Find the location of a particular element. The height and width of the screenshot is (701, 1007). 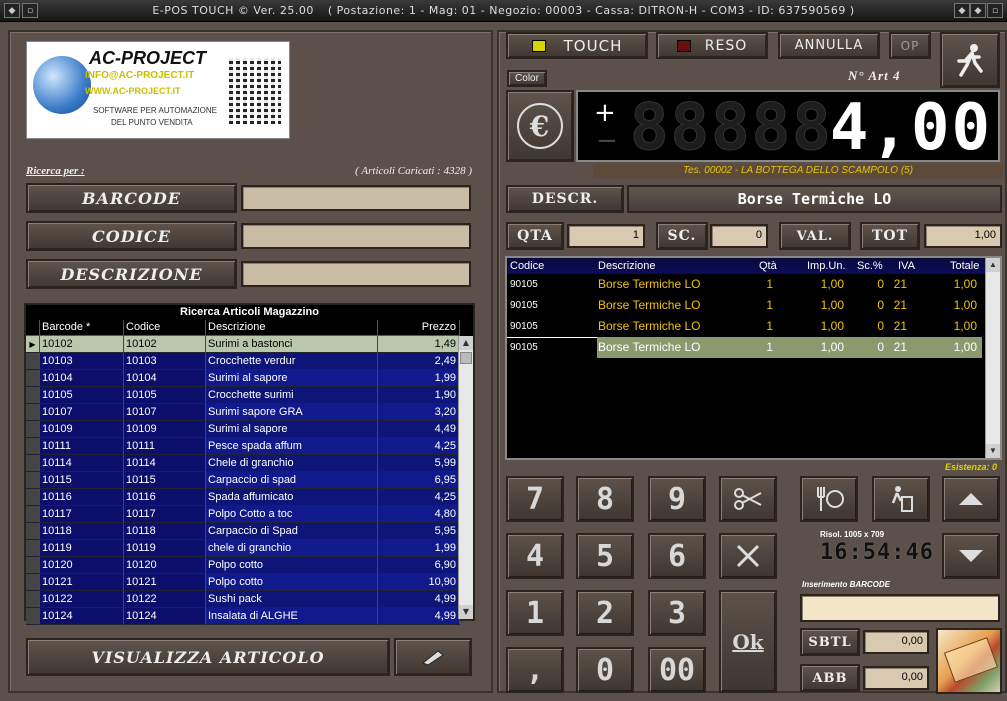

scroll-down-button is located at coordinates (971, 556).